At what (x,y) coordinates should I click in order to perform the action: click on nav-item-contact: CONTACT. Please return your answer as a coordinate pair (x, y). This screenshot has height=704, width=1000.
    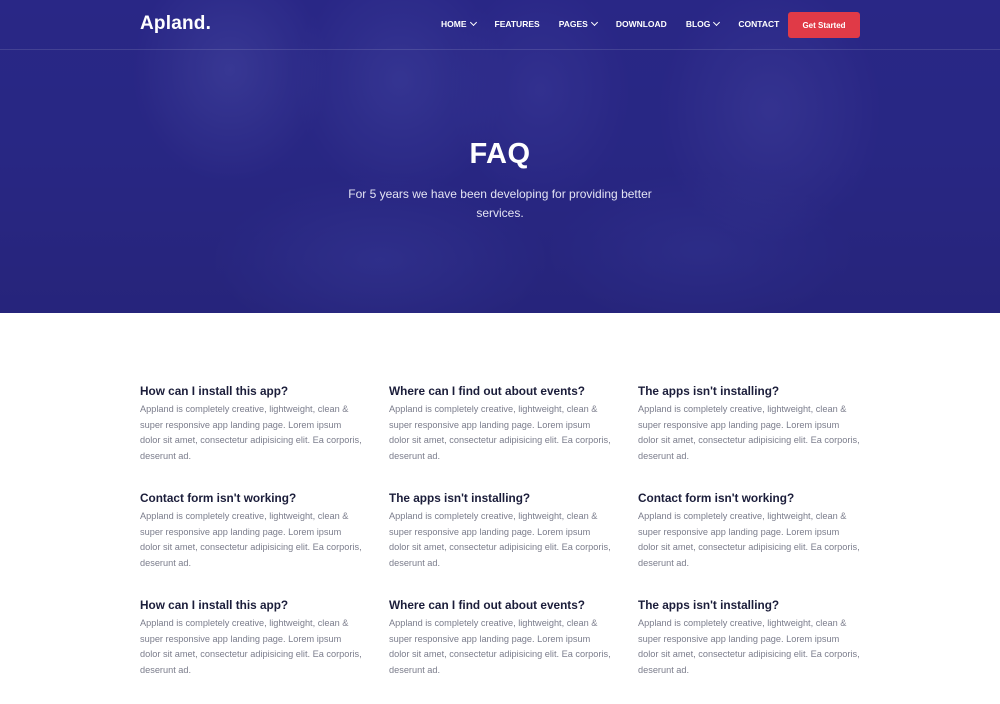
    Looking at the image, I should click on (758, 24).